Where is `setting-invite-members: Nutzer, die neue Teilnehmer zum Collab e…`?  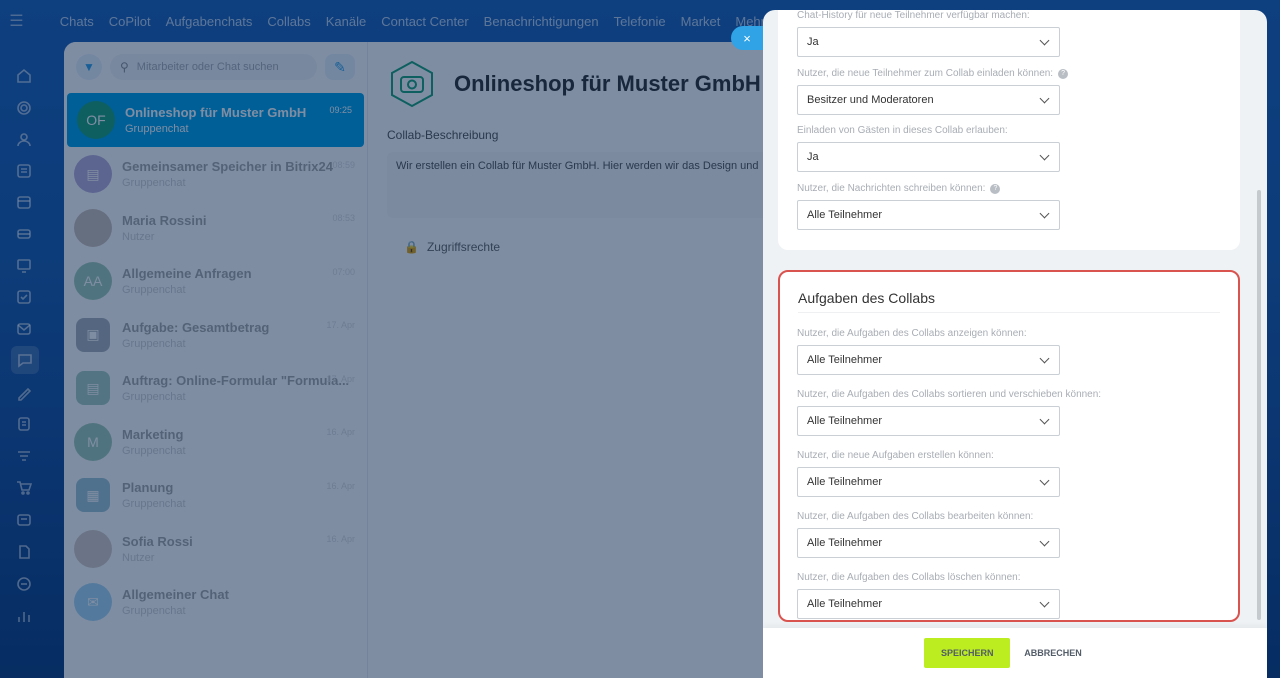 setting-invite-members: Nutzer, die neue Teilnehmer zum Collab e… is located at coordinates (933, 91).